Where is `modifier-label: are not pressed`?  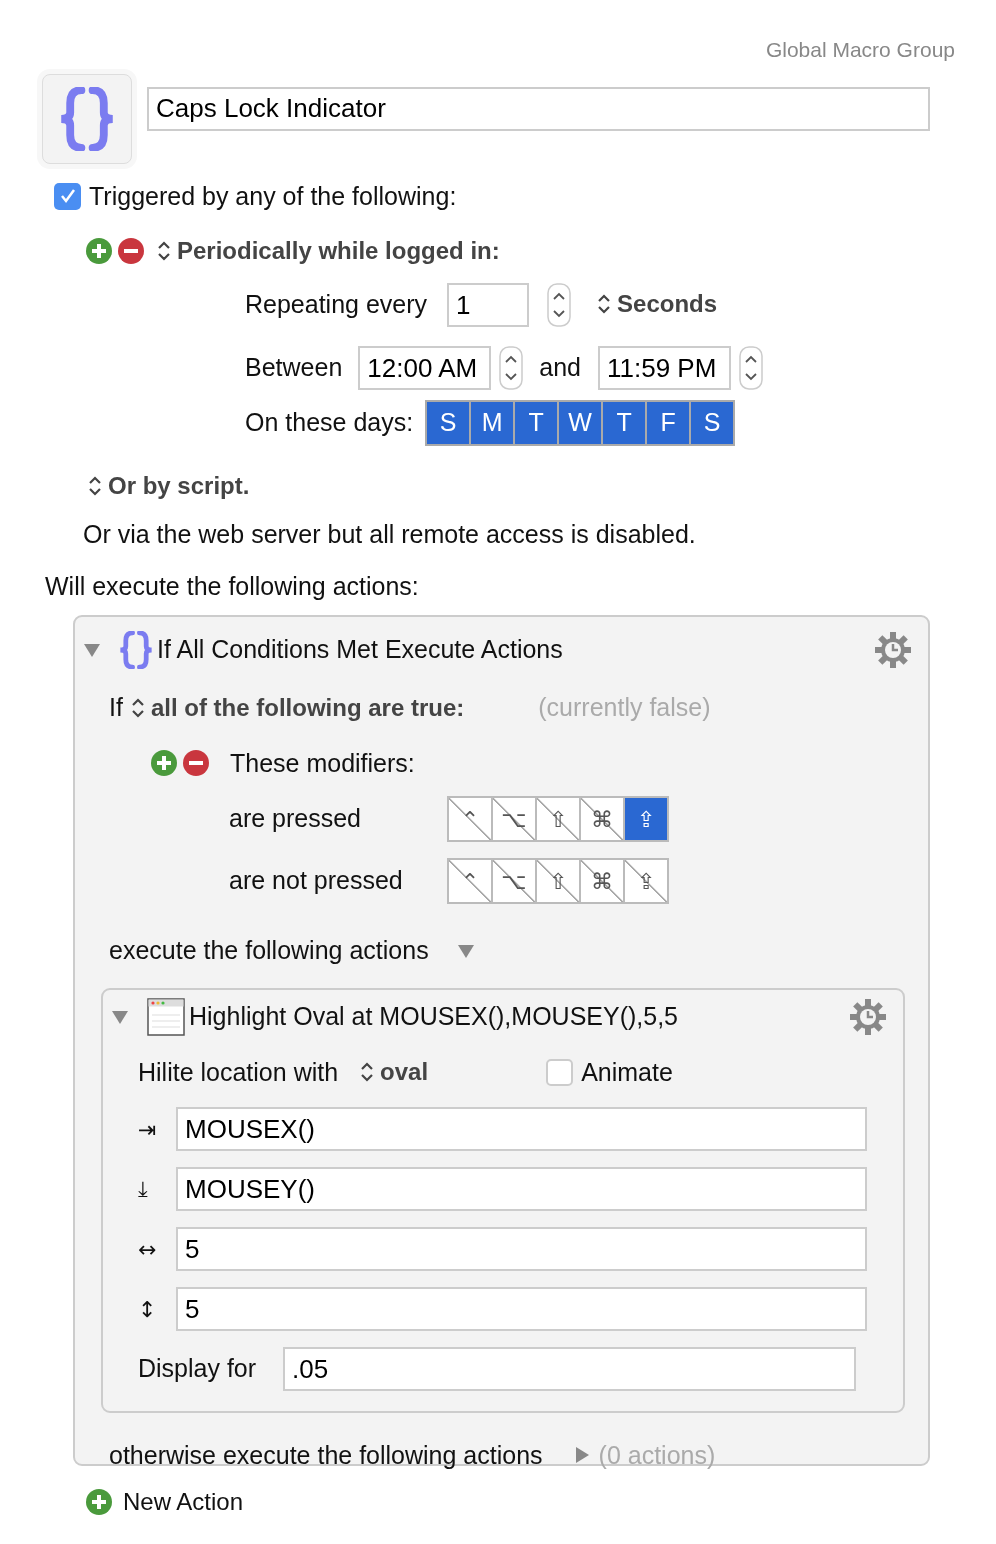
modifier-label: are not pressed is located at coordinates (316, 881).